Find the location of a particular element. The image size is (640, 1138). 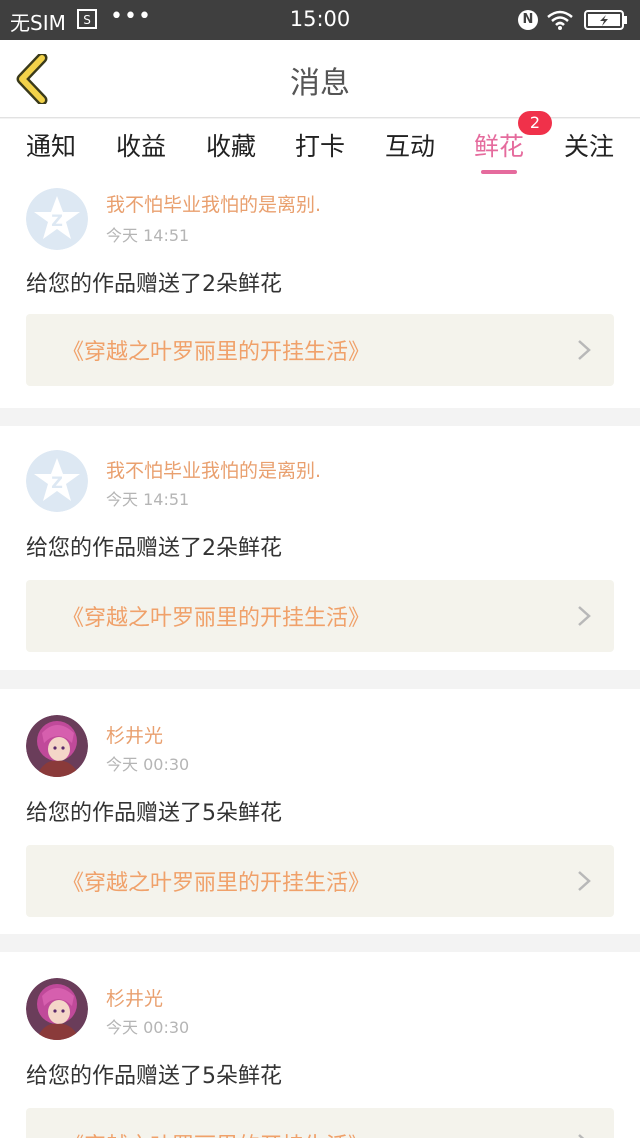

tab-notice: 通知 is located at coordinates (51, 145).